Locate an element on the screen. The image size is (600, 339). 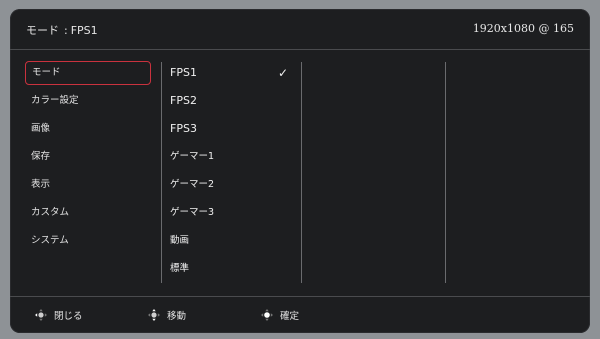
option-gamer1: ゲーマー1 is located at coordinates (235, 157).